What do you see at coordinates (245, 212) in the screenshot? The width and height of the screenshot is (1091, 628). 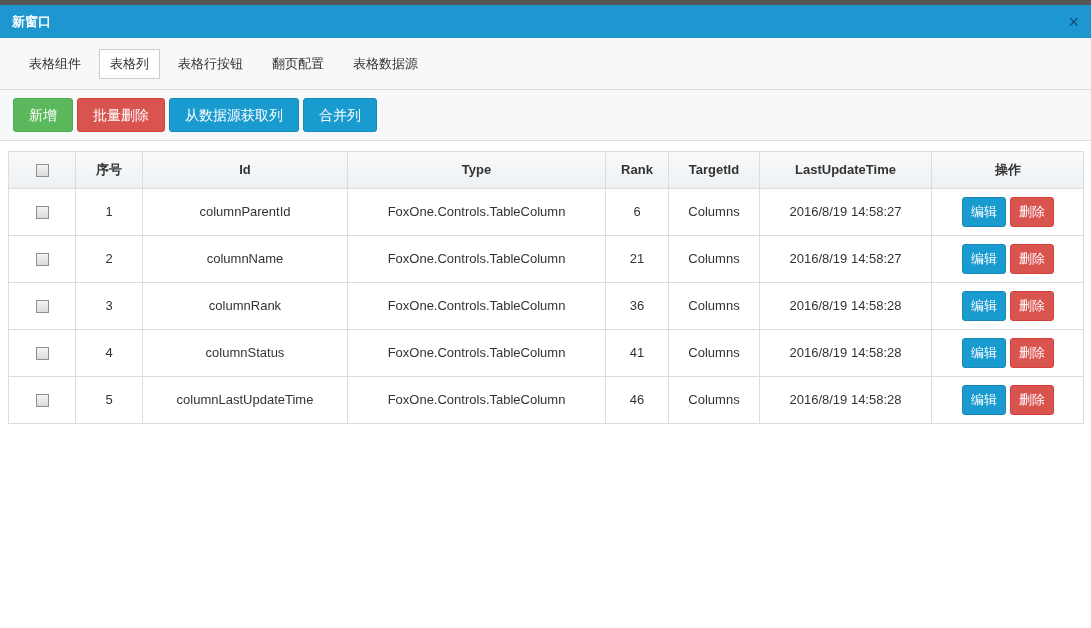 I see `table-cell: columnParentId` at bounding box center [245, 212].